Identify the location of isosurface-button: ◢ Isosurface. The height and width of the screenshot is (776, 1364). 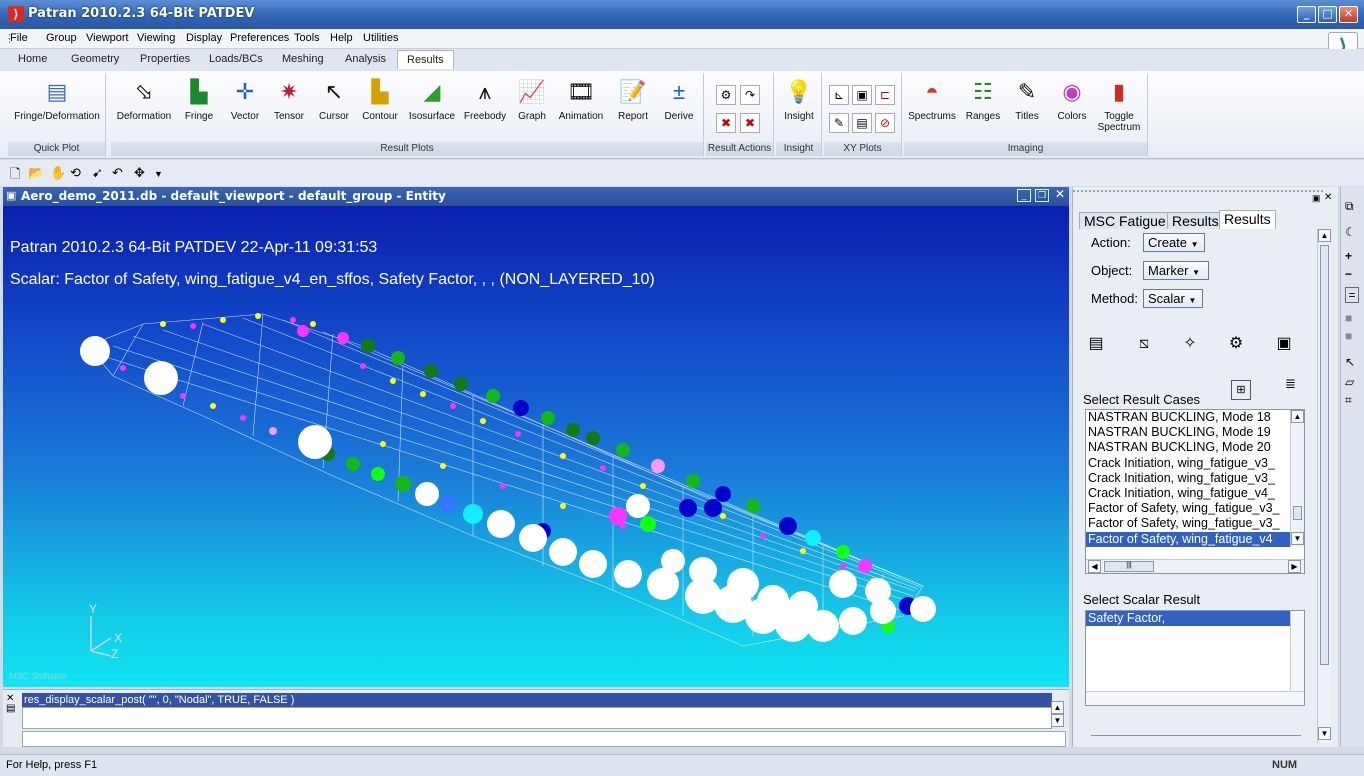
(432, 108).